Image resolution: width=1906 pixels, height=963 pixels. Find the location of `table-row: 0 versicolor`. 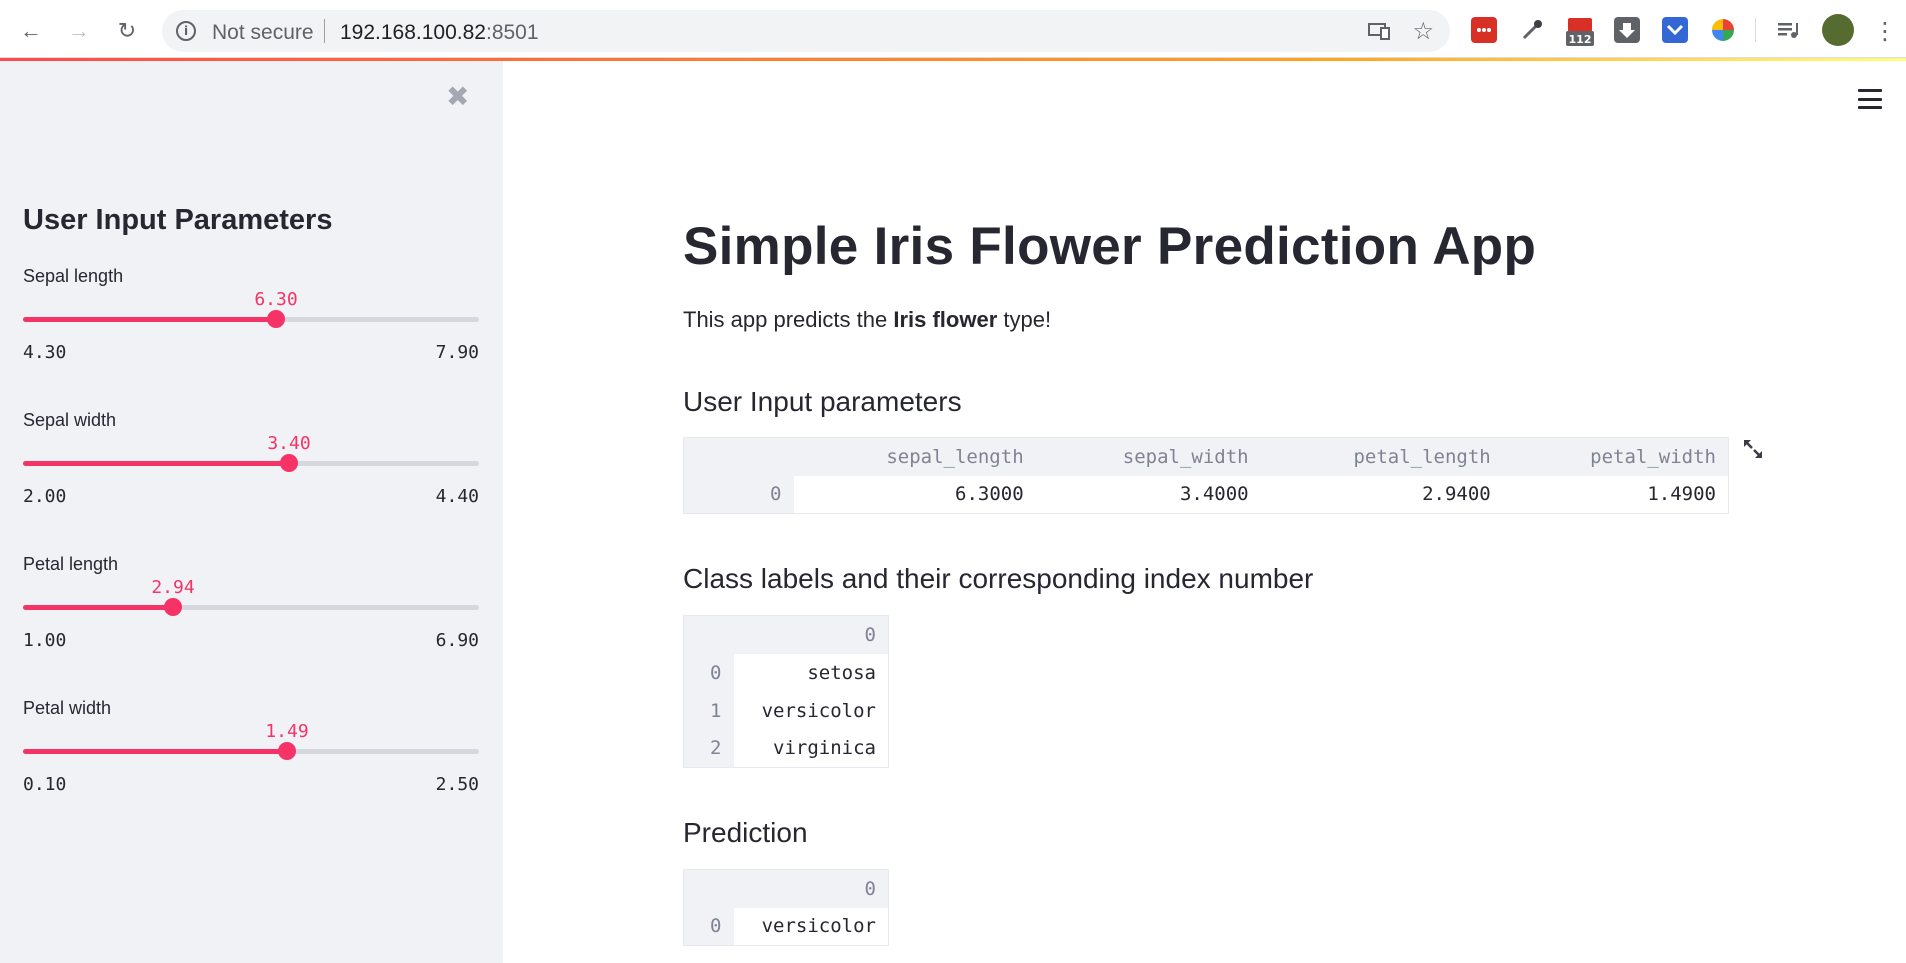

table-row: 0 versicolor is located at coordinates (786, 926).